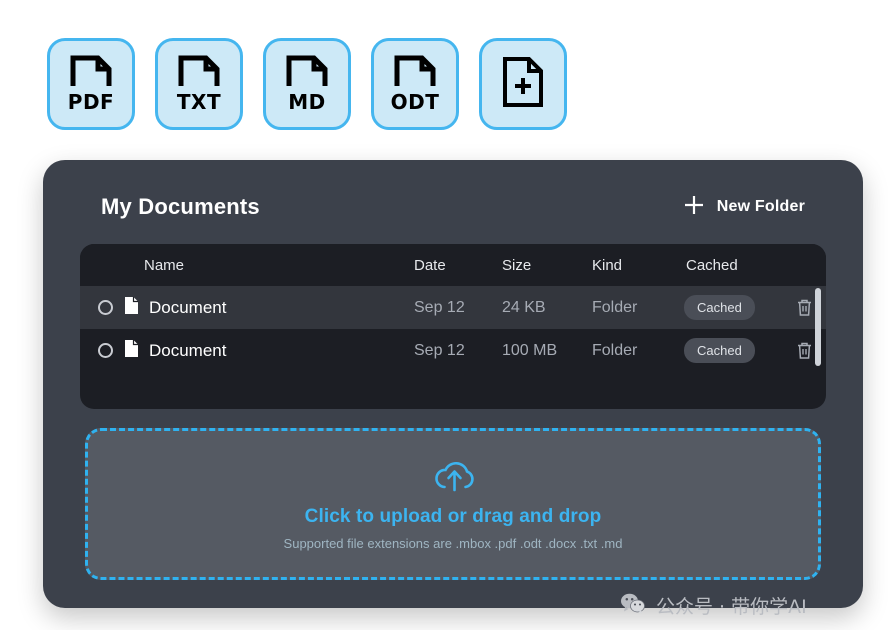 The width and height of the screenshot is (888, 630). I want to click on row-size: 24 KB, so click(524, 307).